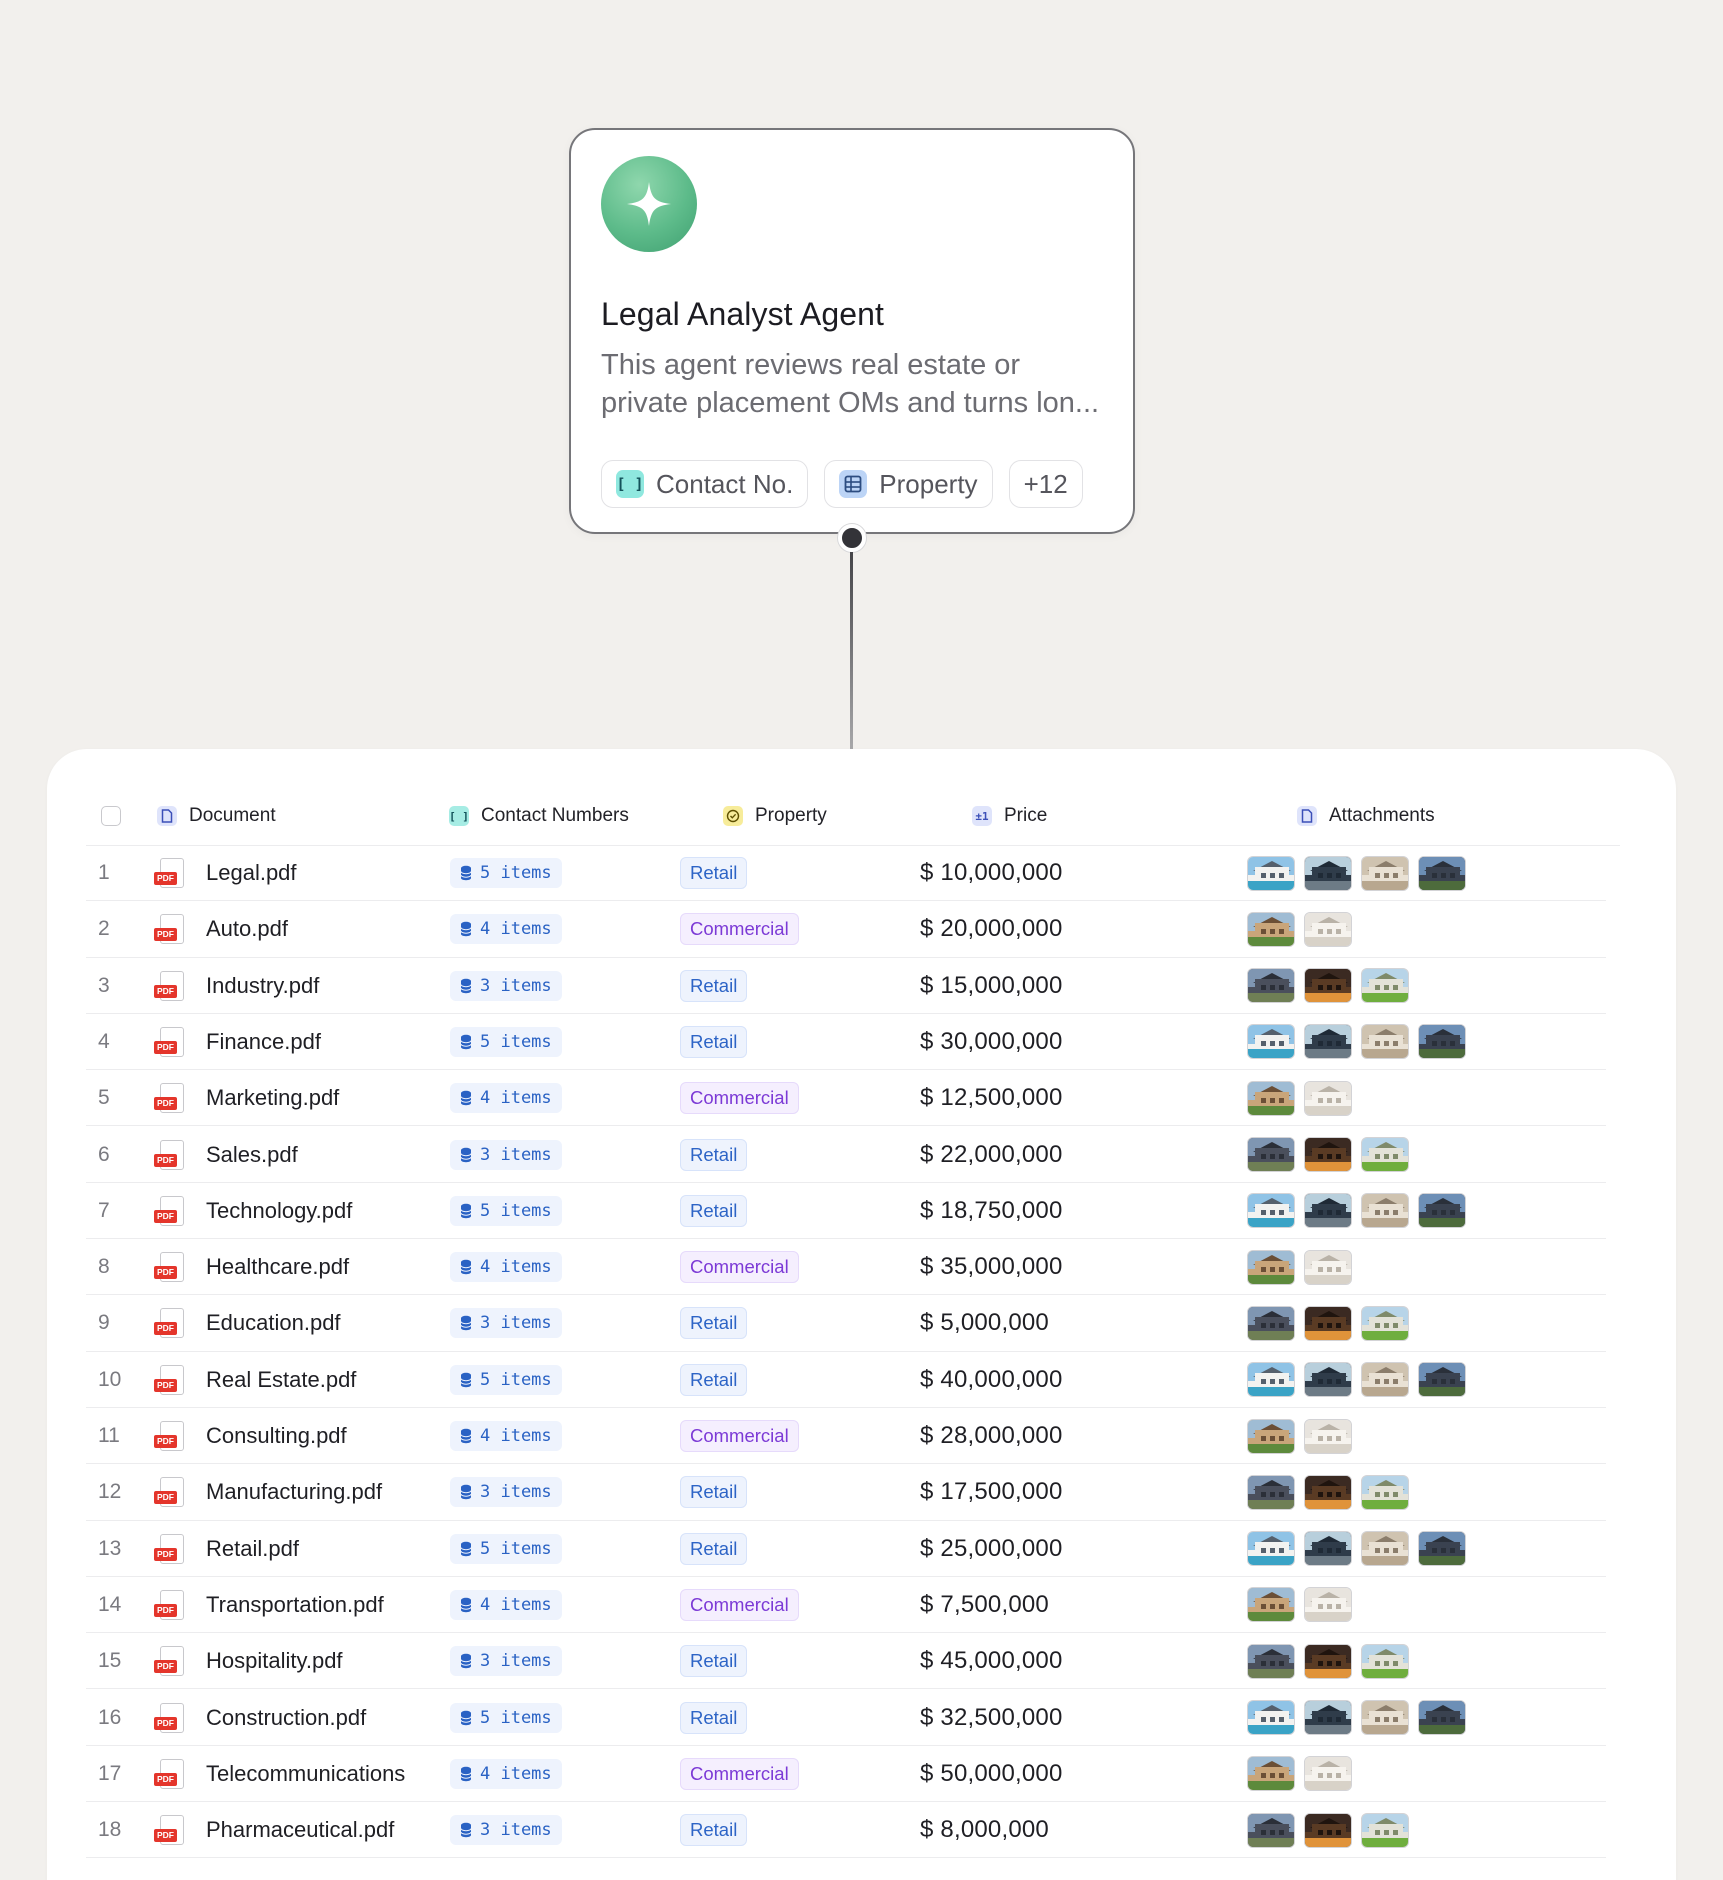 Image resolution: width=1723 pixels, height=1880 pixels. What do you see at coordinates (111, 816) in the screenshot?
I see `select-all-checkbox` at bounding box center [111, 816].